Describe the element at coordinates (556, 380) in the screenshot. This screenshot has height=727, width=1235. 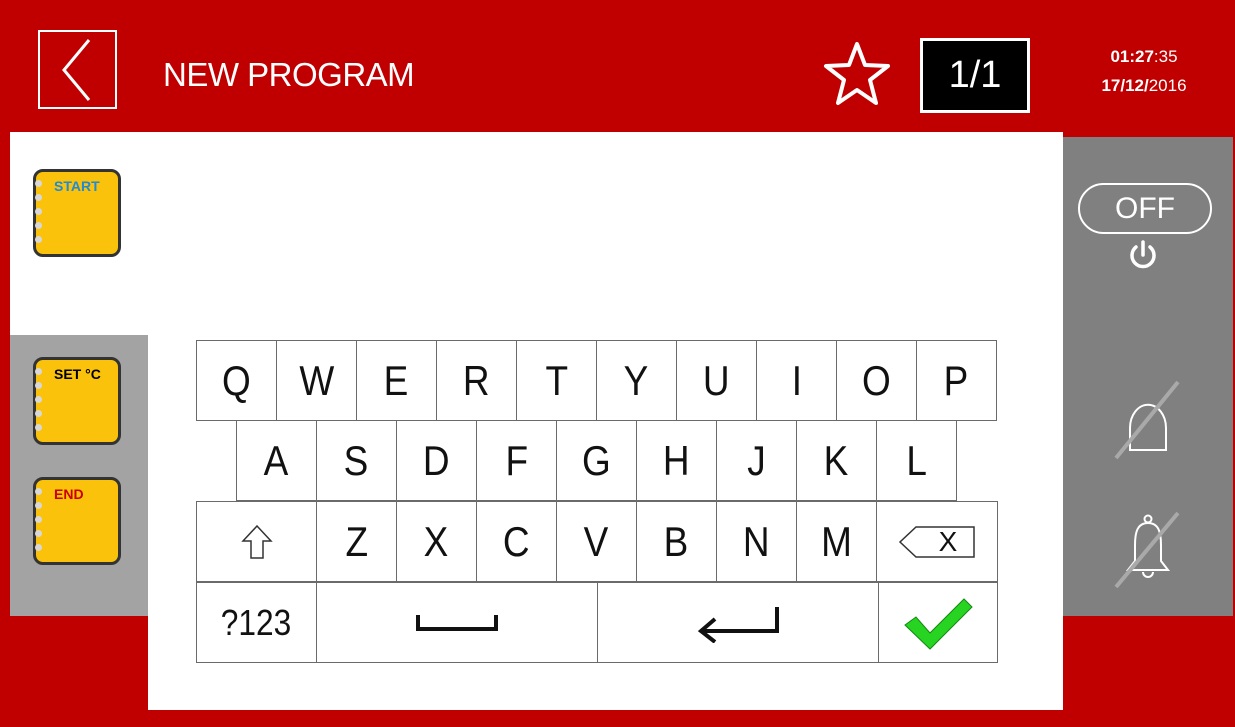
I see `key-t: T` at that location.